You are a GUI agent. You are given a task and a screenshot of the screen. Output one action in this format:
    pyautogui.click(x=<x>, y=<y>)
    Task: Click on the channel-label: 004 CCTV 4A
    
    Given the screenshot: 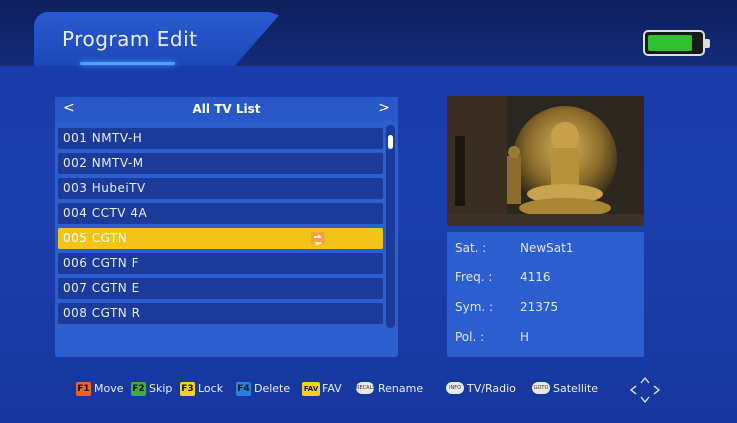 What is the action you would take?
    pyautogui.click(x=105, y=213)
    